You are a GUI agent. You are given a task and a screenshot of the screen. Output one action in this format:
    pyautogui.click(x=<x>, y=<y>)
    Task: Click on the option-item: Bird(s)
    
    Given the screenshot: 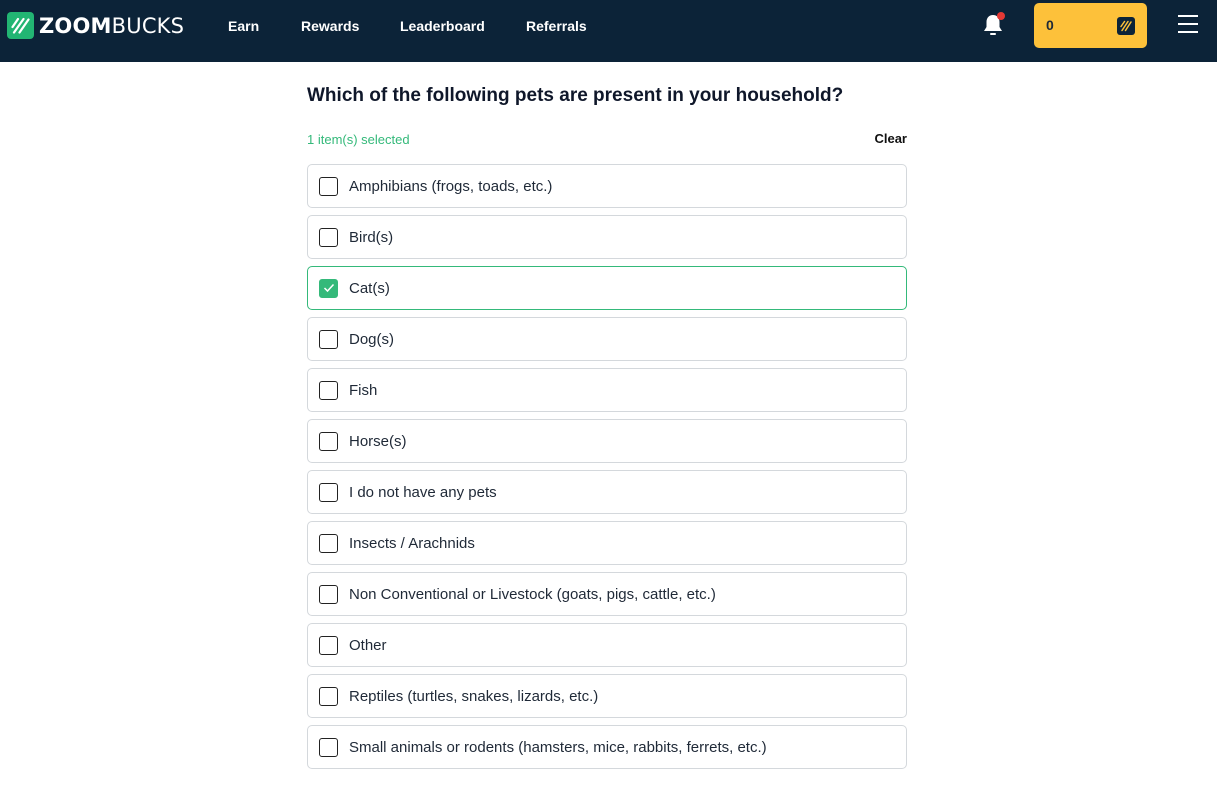 What is the action you would take?
    pyautogui.click(x=607, y=237)
    